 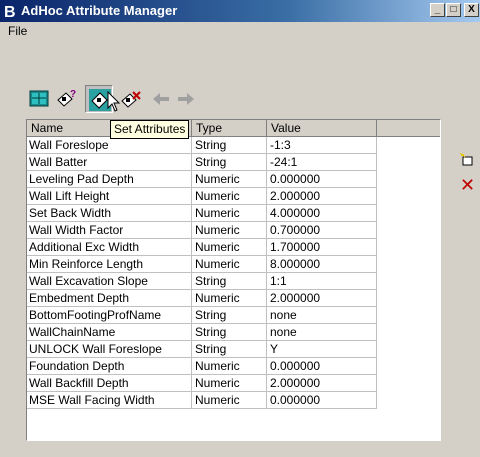 What do you see at coordinates (109, 179) in the screenshot?
I see `name-cell: Leveling Pad Depth` at bounding box center [109, 179].